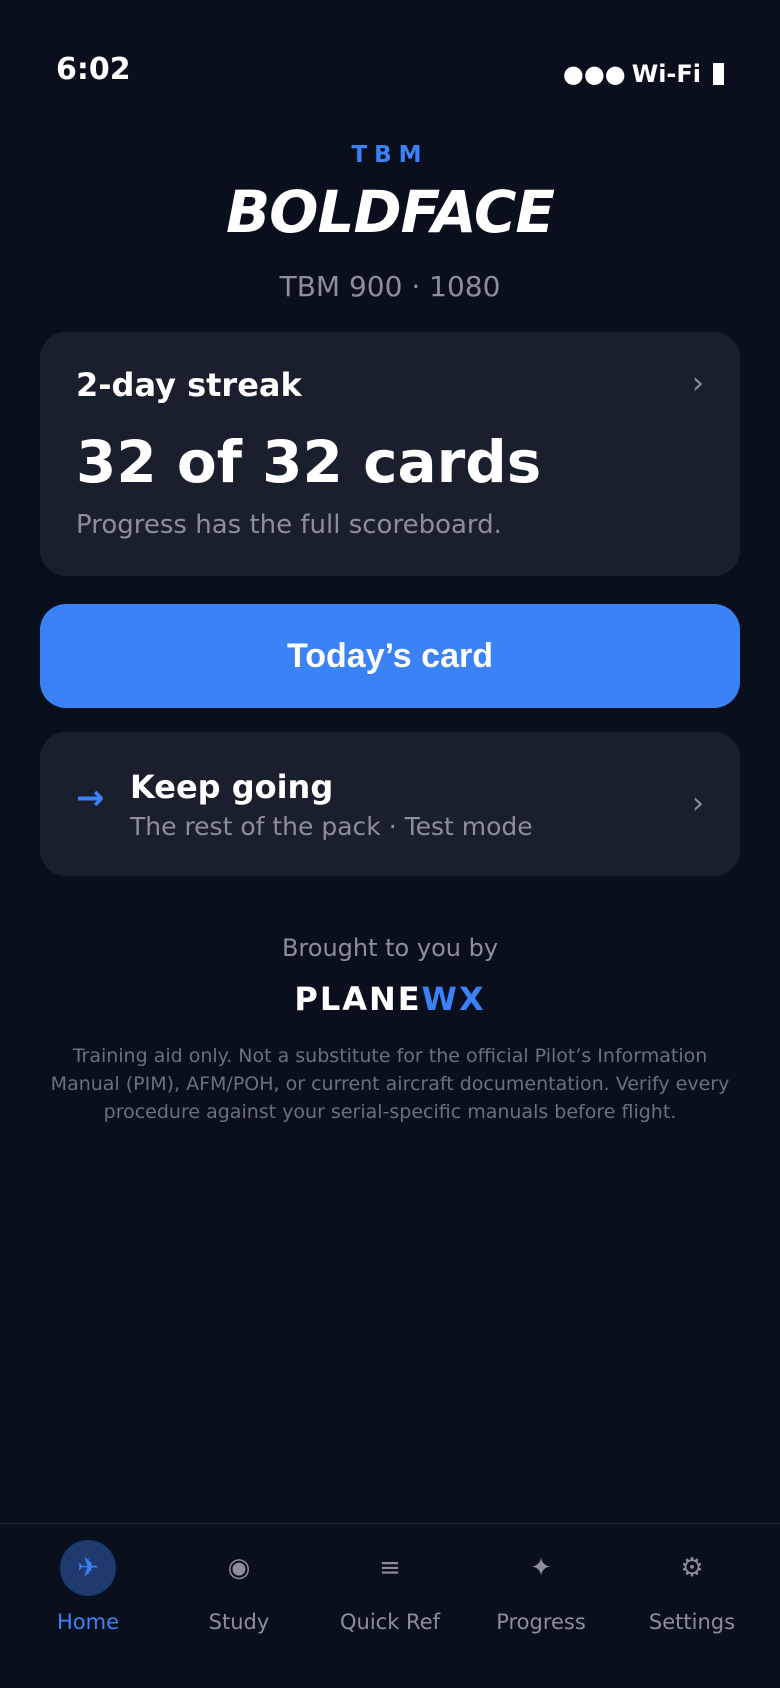 This screenshot has height=1688, width=780. I want to click on tab-label: Progress, so click(541, 1622).